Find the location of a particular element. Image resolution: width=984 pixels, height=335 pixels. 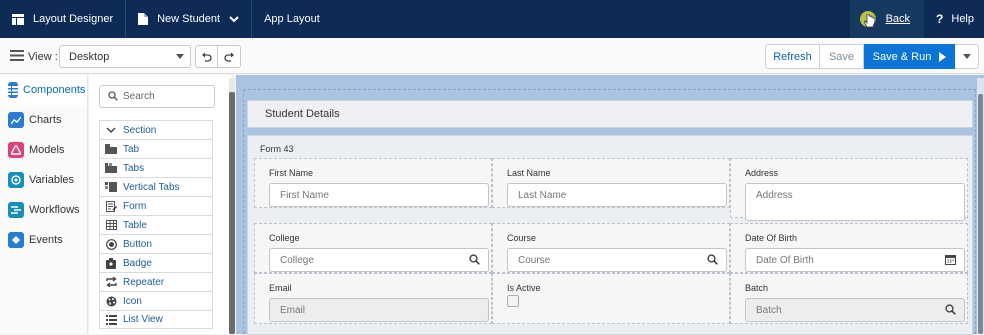

component-label: Tab is located at coordinates (131, 149).